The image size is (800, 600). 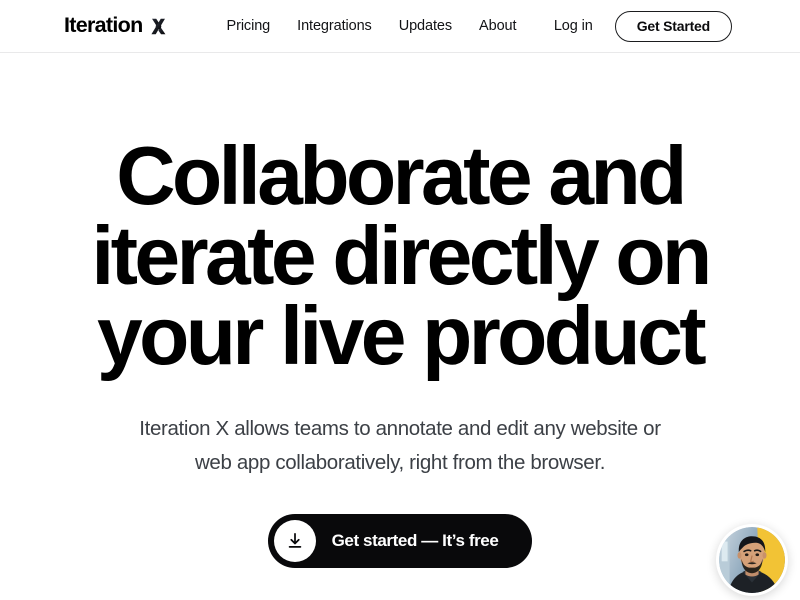 What do you see at coordinates (401, 175) in the screenshot?
I see `hero-title-line-1: Collaborate and` at bounding box center [401, 175].